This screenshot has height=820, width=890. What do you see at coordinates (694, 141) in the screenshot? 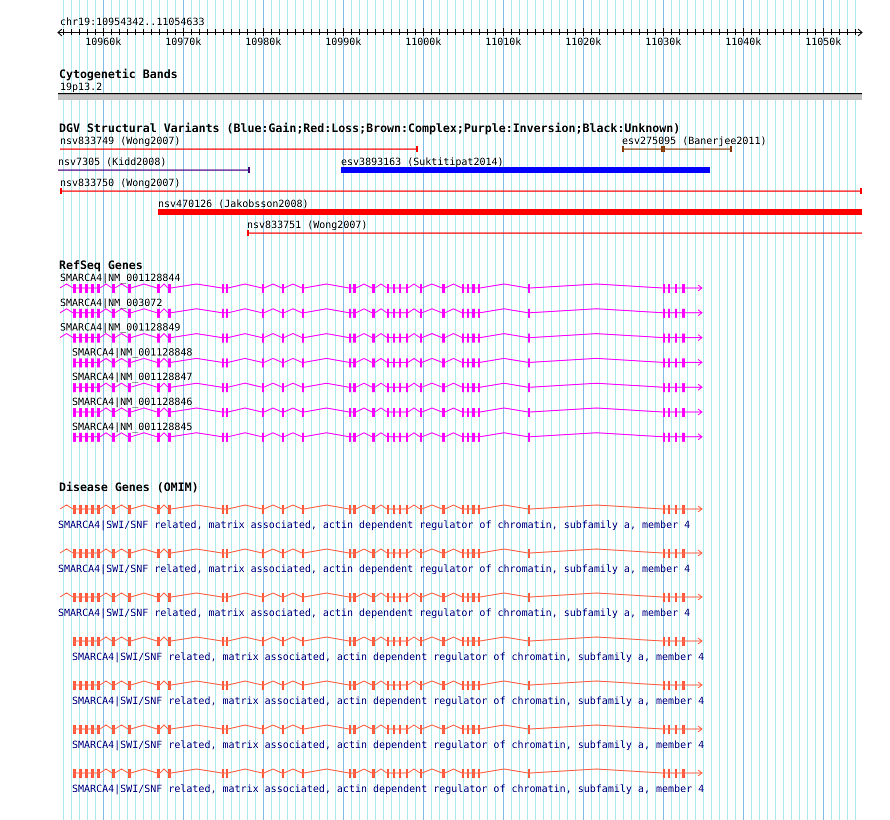
I see `variant-label: esv275095 (Banerjee2011)` at bounding box center [694, 141].